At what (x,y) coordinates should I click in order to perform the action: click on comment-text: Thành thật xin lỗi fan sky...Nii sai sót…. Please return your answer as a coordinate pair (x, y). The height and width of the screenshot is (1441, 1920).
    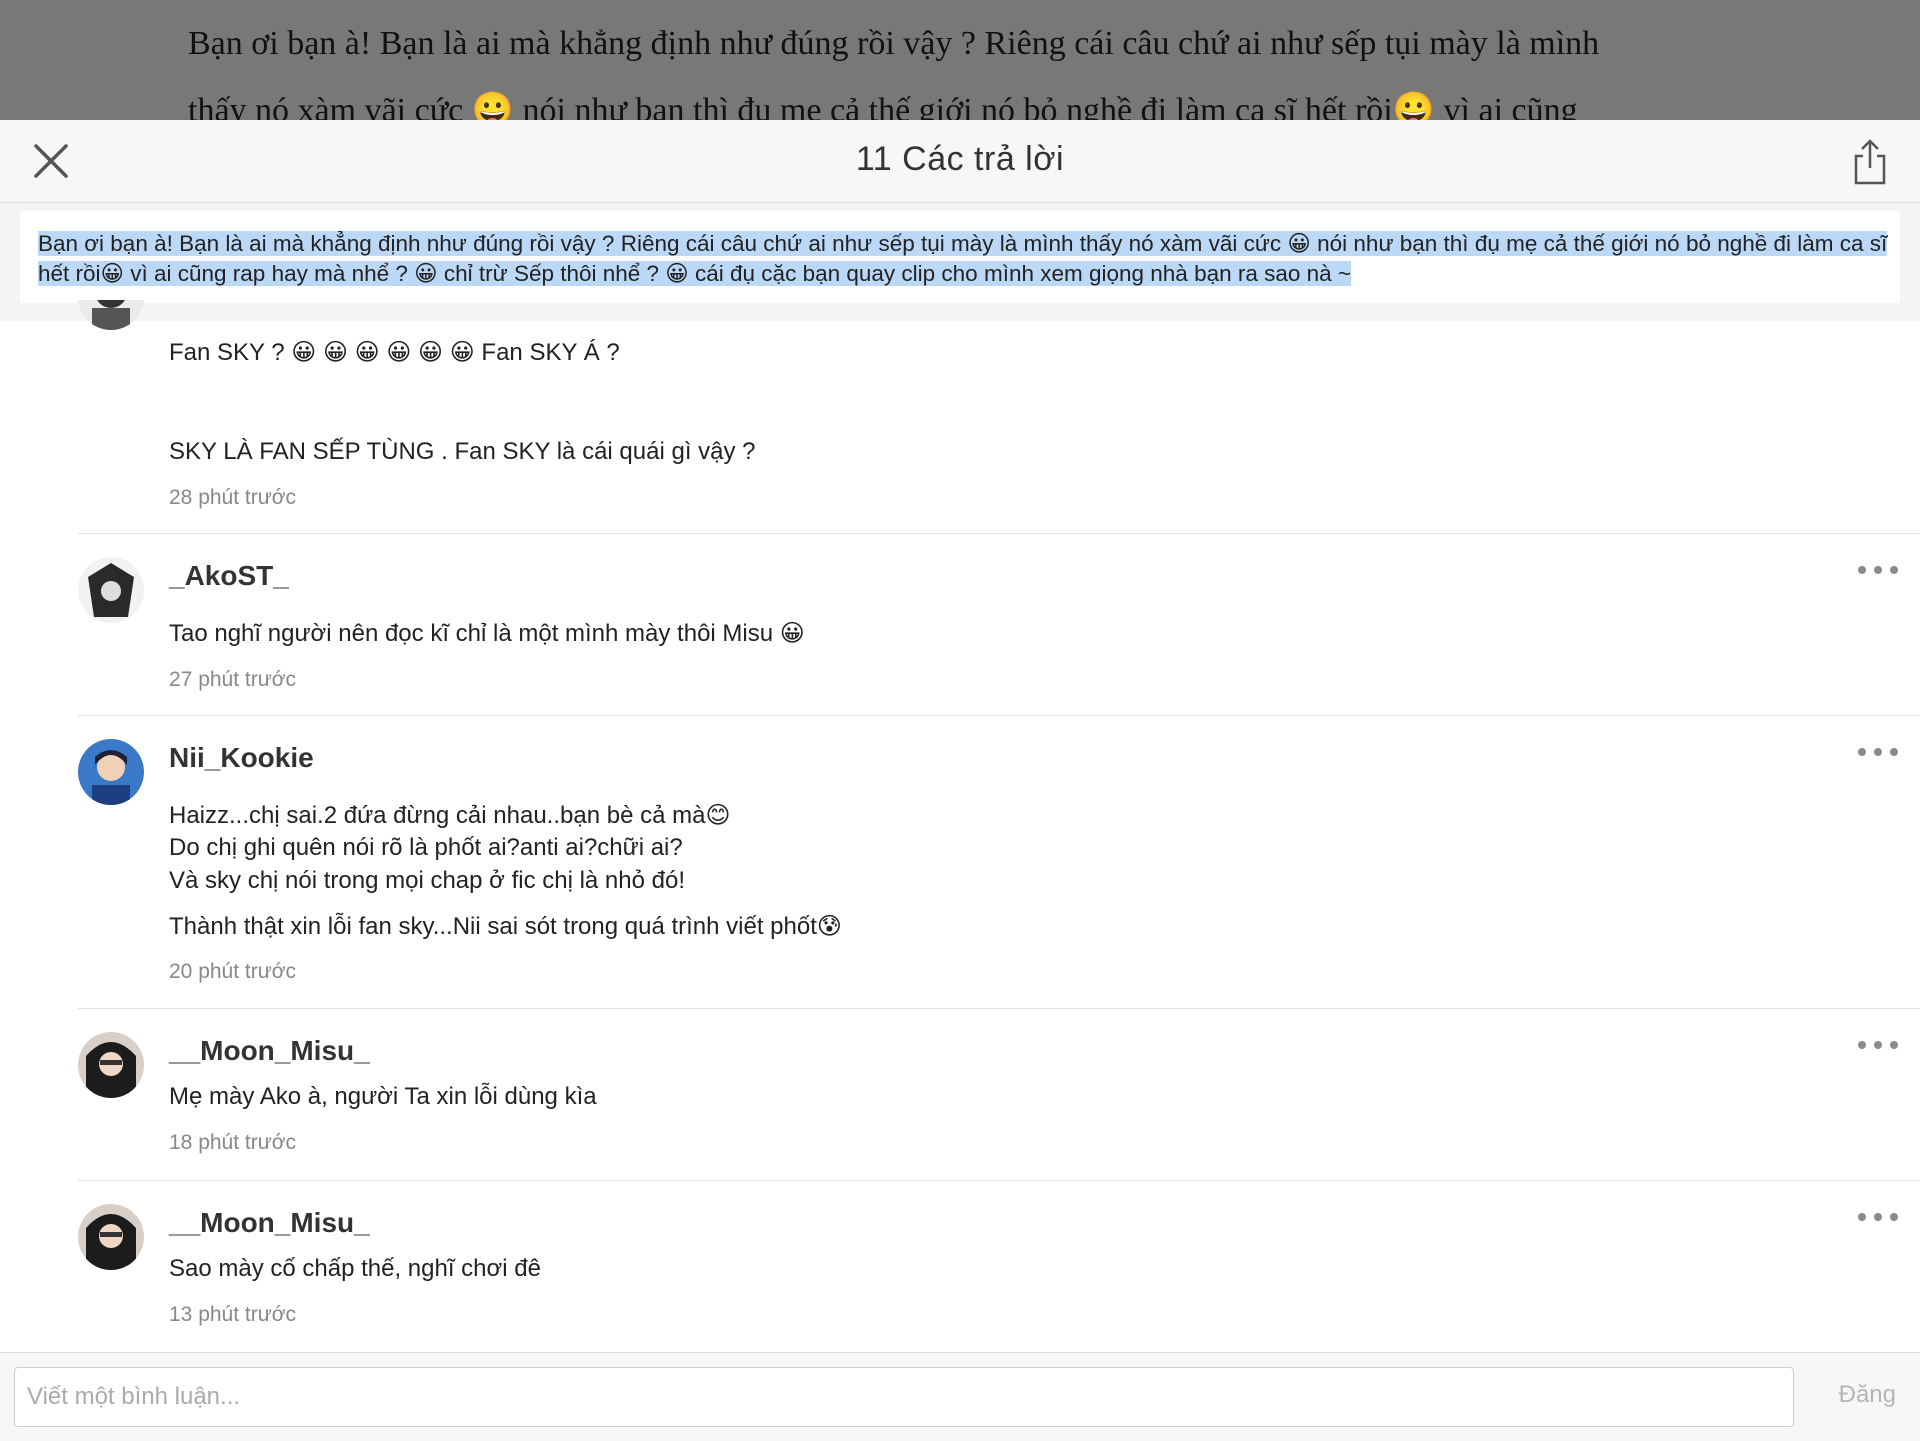
    Looking at the image, I should click on (505, 926).